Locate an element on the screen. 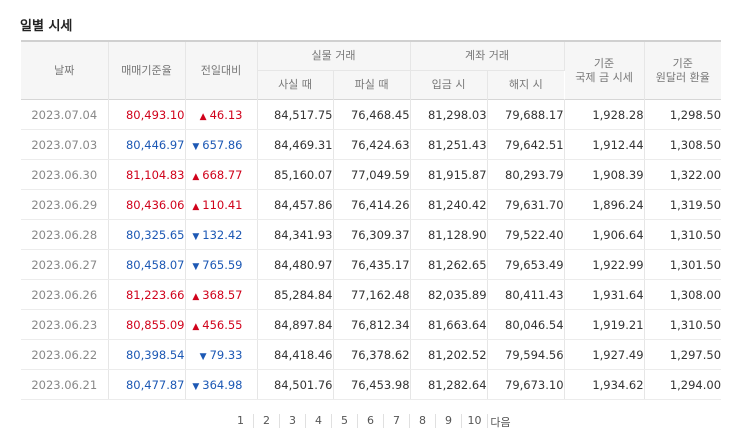 This screenshot has height=430, width=748. cell-cash-buy: 84,480.97 is located at coordinates (295, 264).